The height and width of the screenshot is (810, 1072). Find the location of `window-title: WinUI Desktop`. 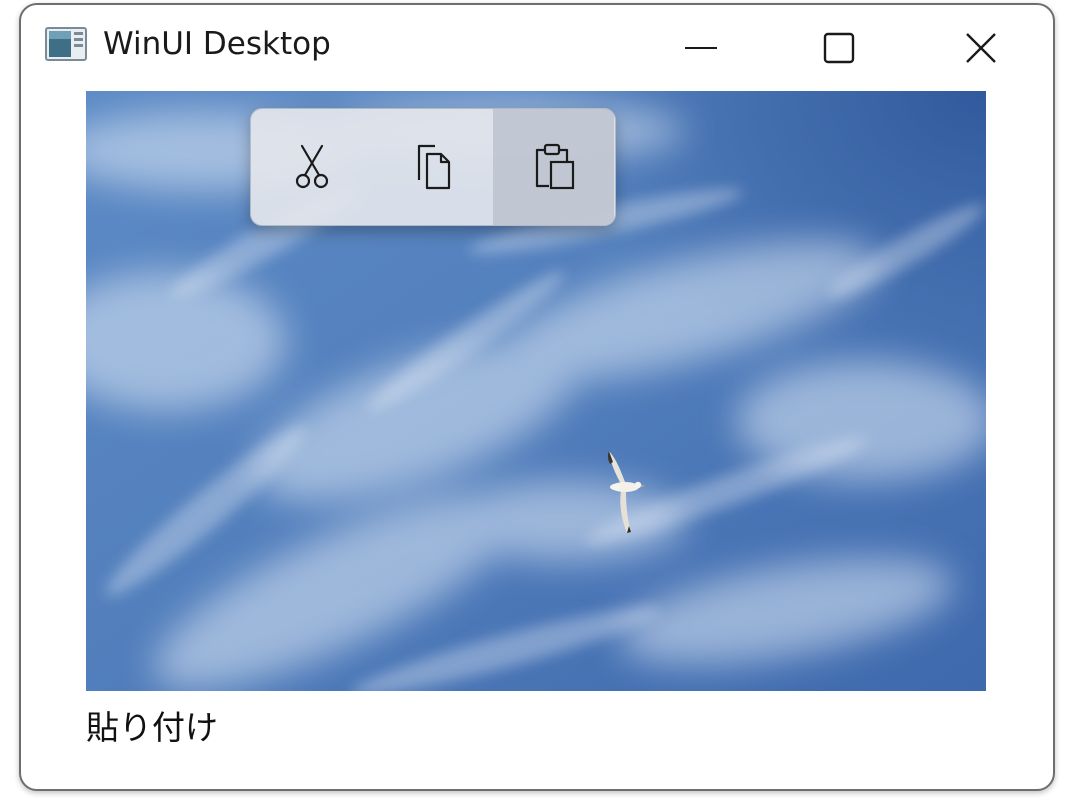

window-title: WinUI Desktop is located at coordinates (217, 44).